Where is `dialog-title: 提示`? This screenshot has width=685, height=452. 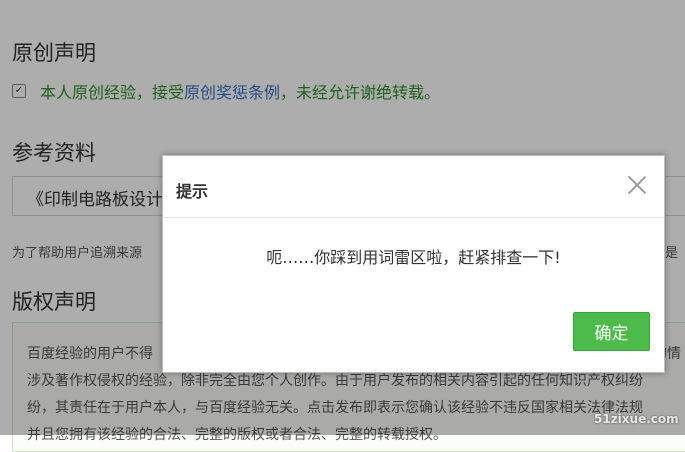 dialog-title: 提示 is located at coordinates (192, 191).